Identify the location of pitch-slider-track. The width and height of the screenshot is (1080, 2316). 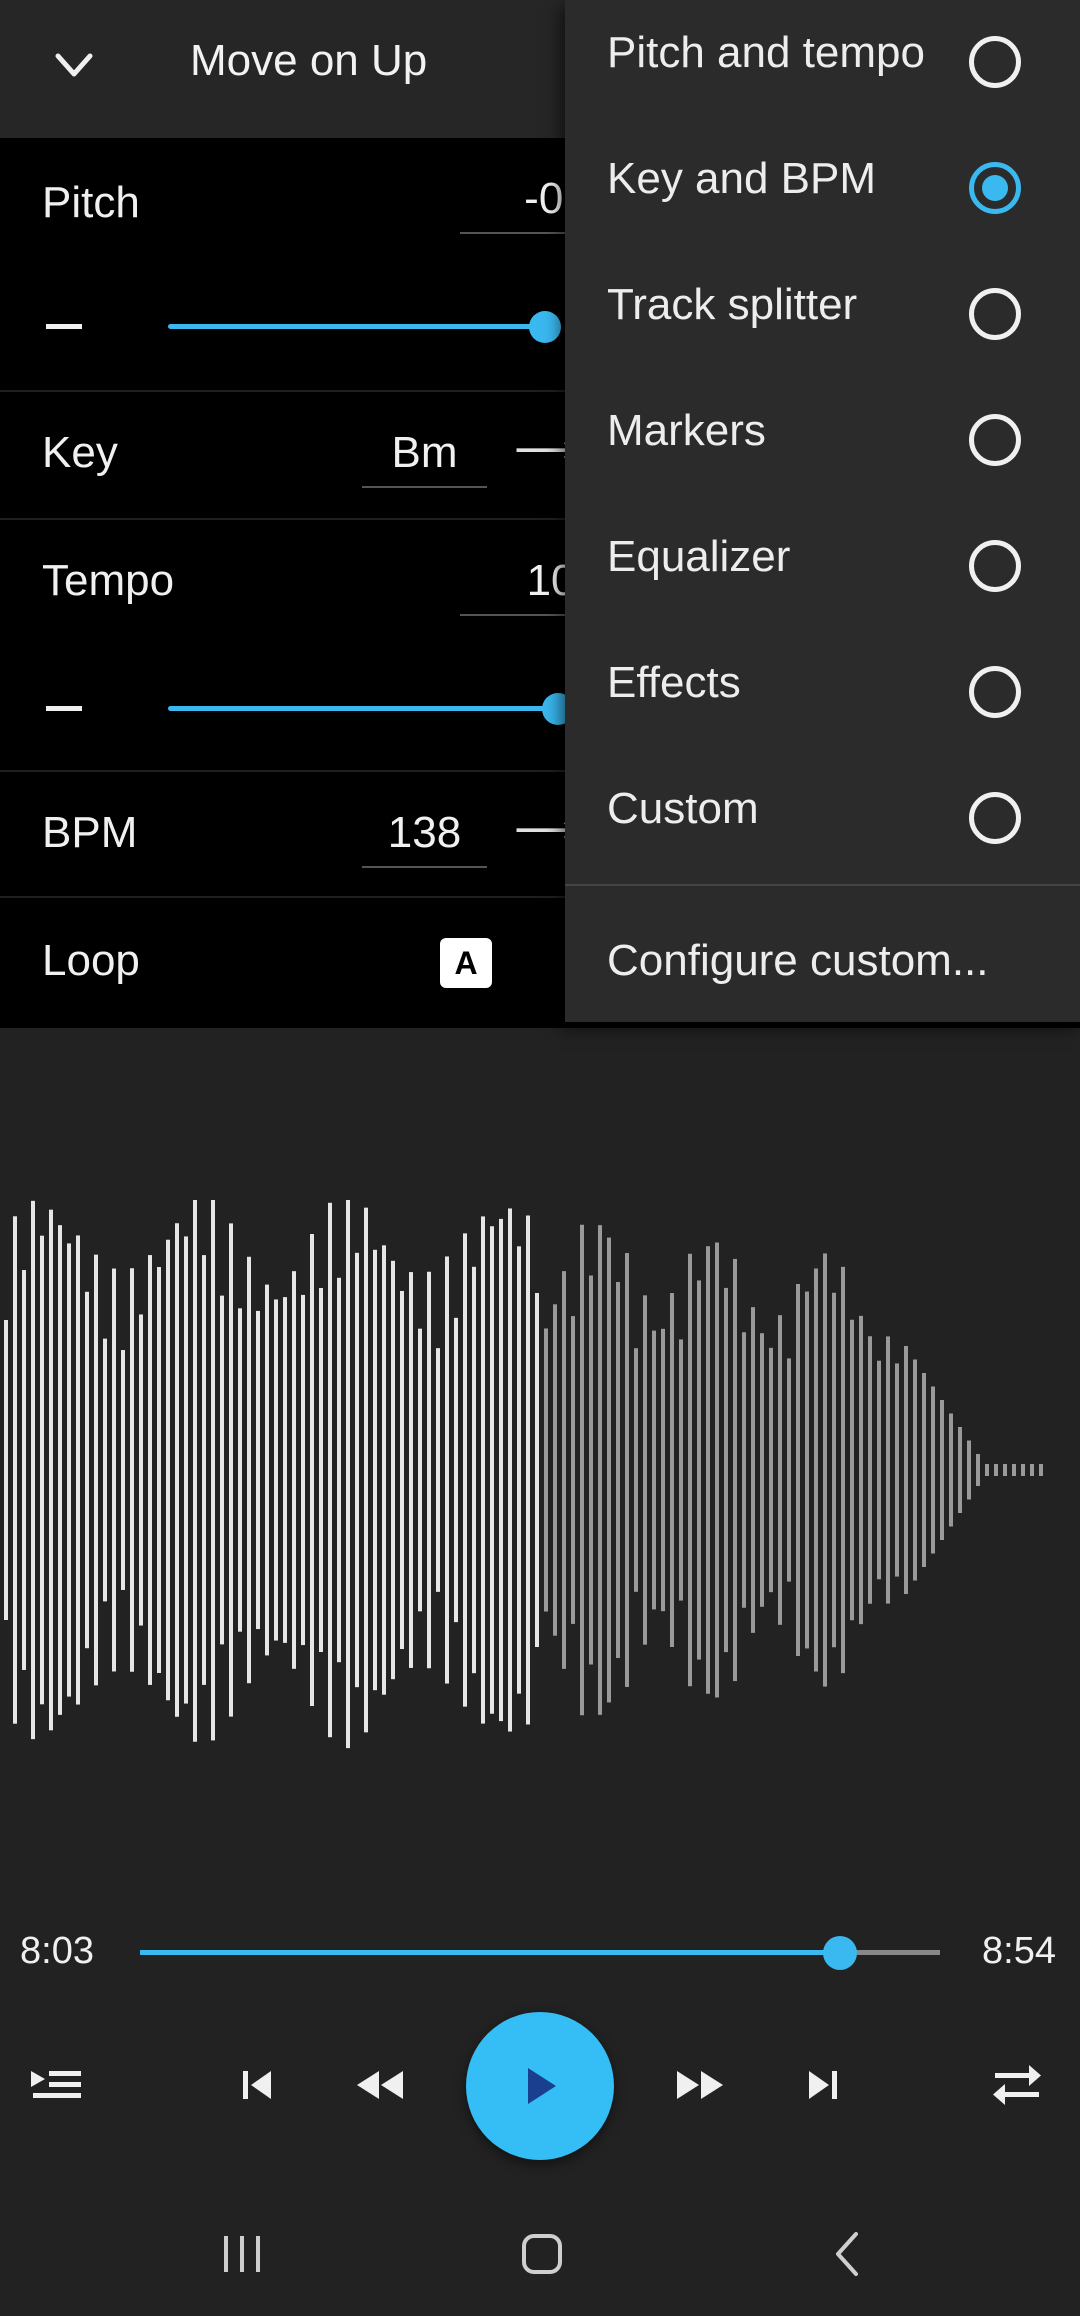
(357, 326).